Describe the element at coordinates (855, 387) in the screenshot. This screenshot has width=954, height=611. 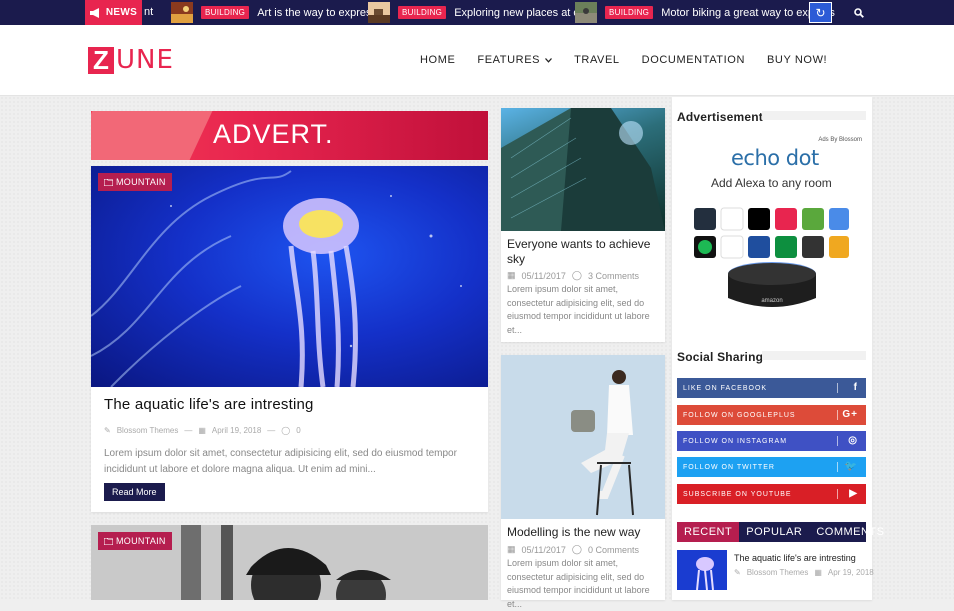
I see `facebook-icon: f` at that location.